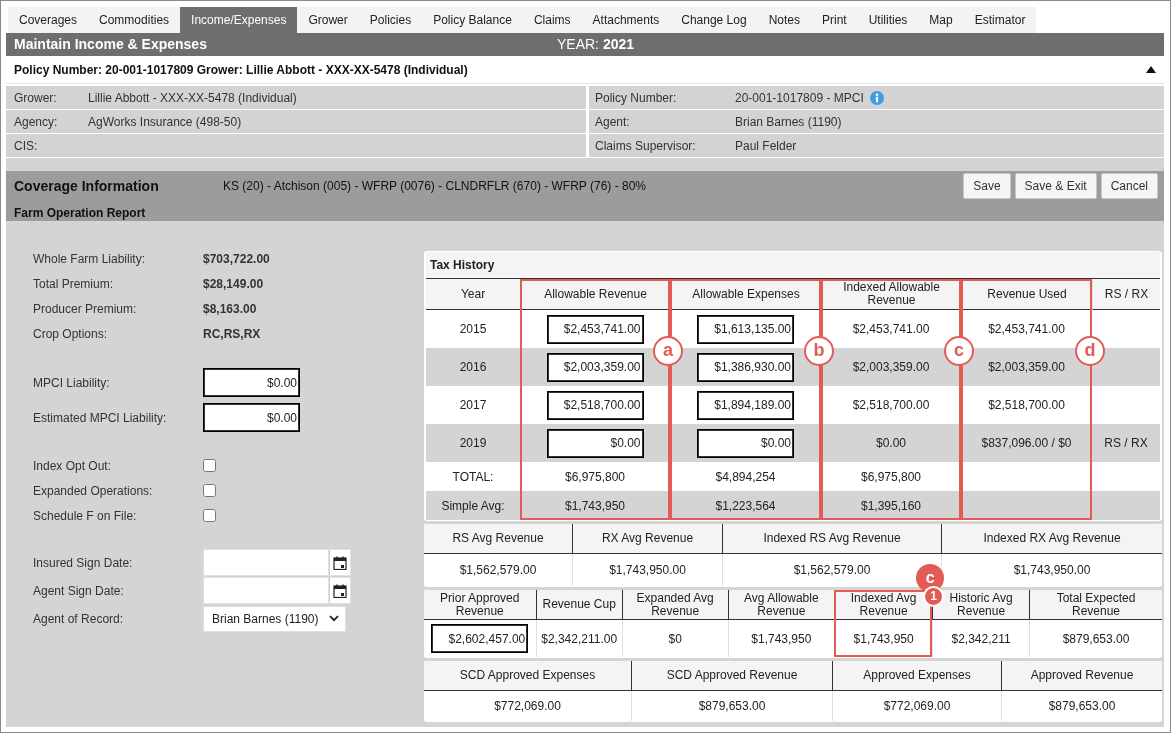  What do you see at coordinates (745, 505) in the screenshot?
I see `table-cell: $1,223,564` at bounding box center [745, 505].